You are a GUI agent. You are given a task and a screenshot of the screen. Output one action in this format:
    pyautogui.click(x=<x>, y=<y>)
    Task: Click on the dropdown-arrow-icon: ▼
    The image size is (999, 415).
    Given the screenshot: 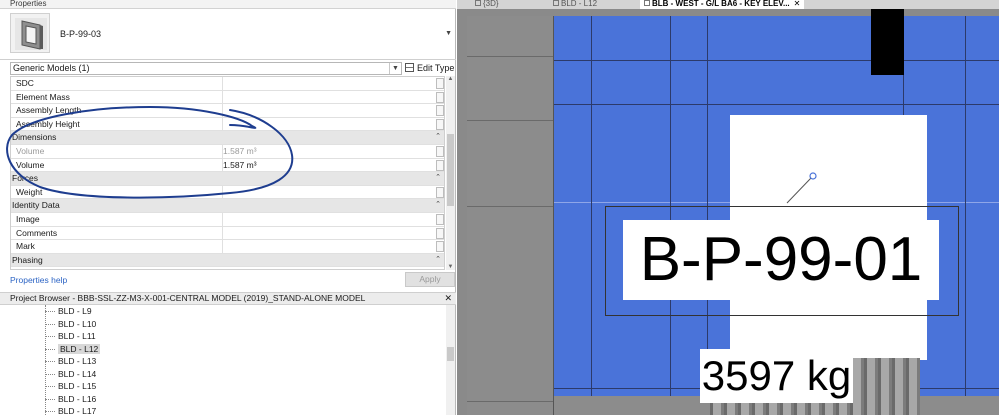 What is the action you would take?
    pyautogui.click(x=448, y=33)
    